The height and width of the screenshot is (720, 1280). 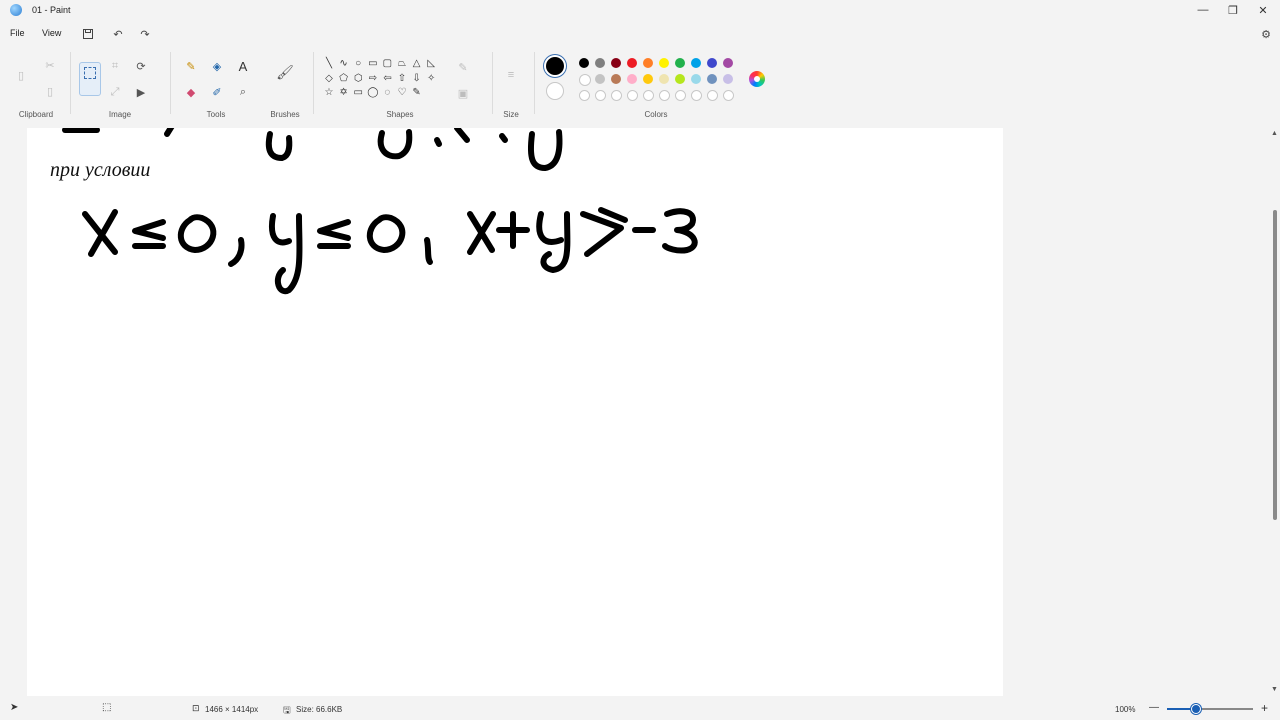 What do you see at coordinates (115, 92) in the screenshot?
I see `resize-icon: ⤢` at bounding box center [115, 92].